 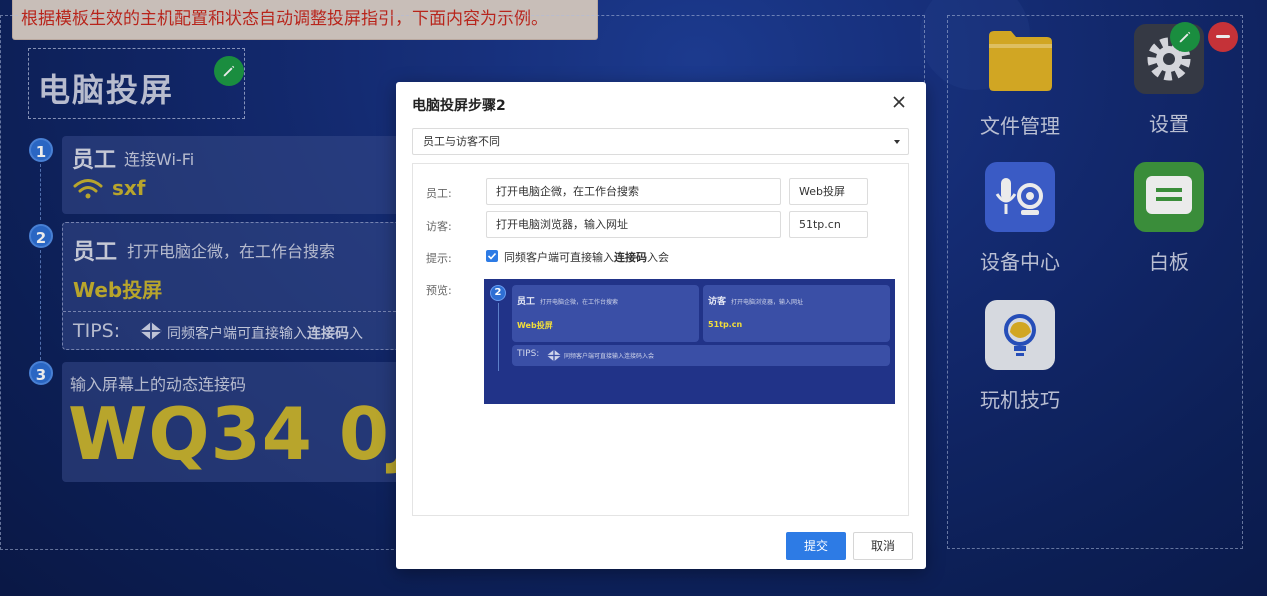 I want to click on visitor-value-text: 51tp.cn, so click(x=820, y=224).